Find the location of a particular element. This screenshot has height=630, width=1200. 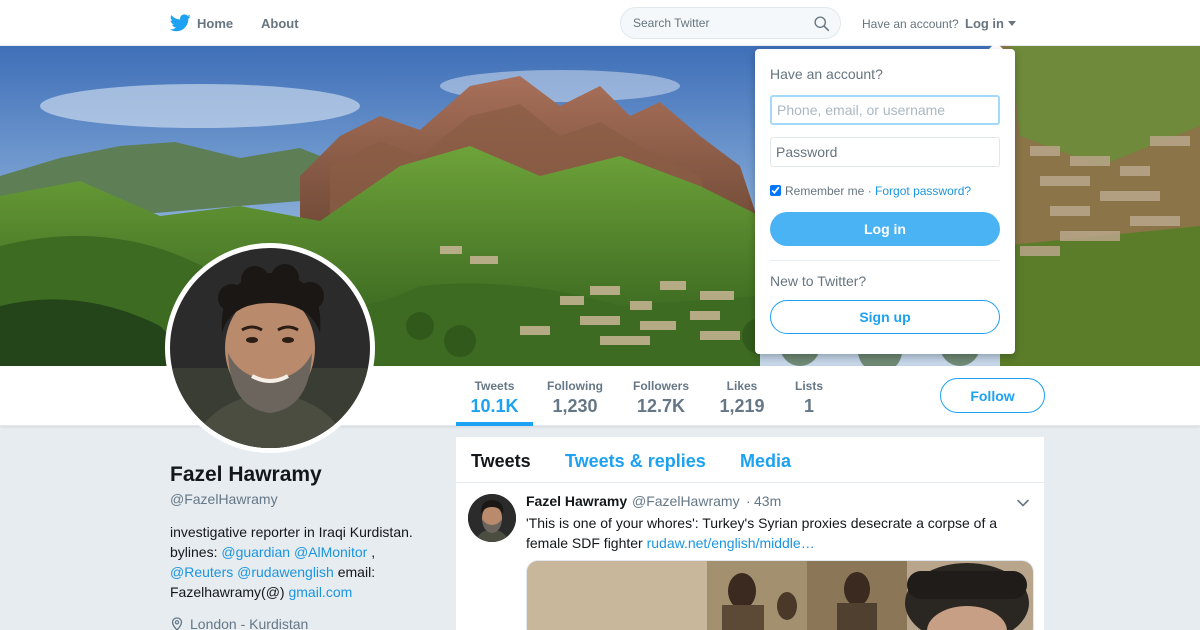

bio-text: Fazelhawramy(@) is located at coordinates (227, 592).